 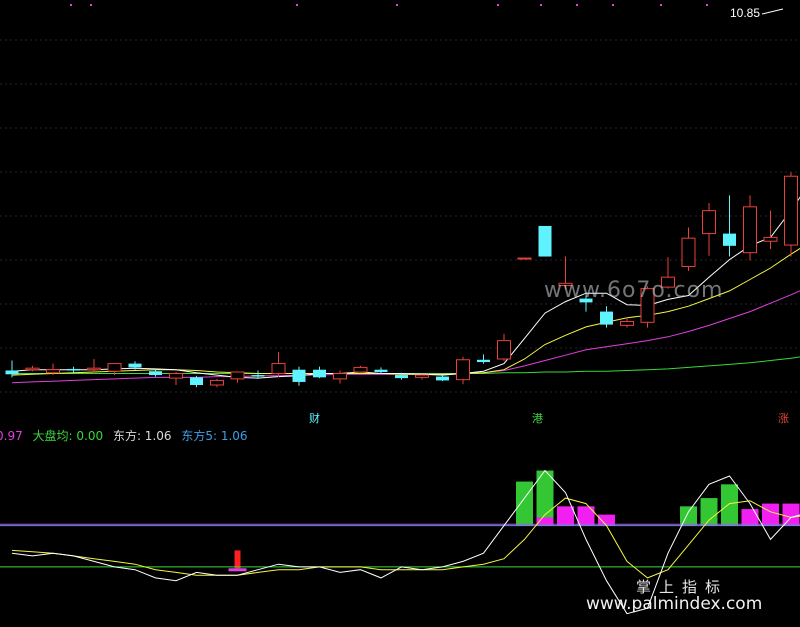 What do you see at coordinates (142, 436) in the screenshot?
I see `legend-item-dongfang: 东方: 1.06` at bounding box center [142, 436].